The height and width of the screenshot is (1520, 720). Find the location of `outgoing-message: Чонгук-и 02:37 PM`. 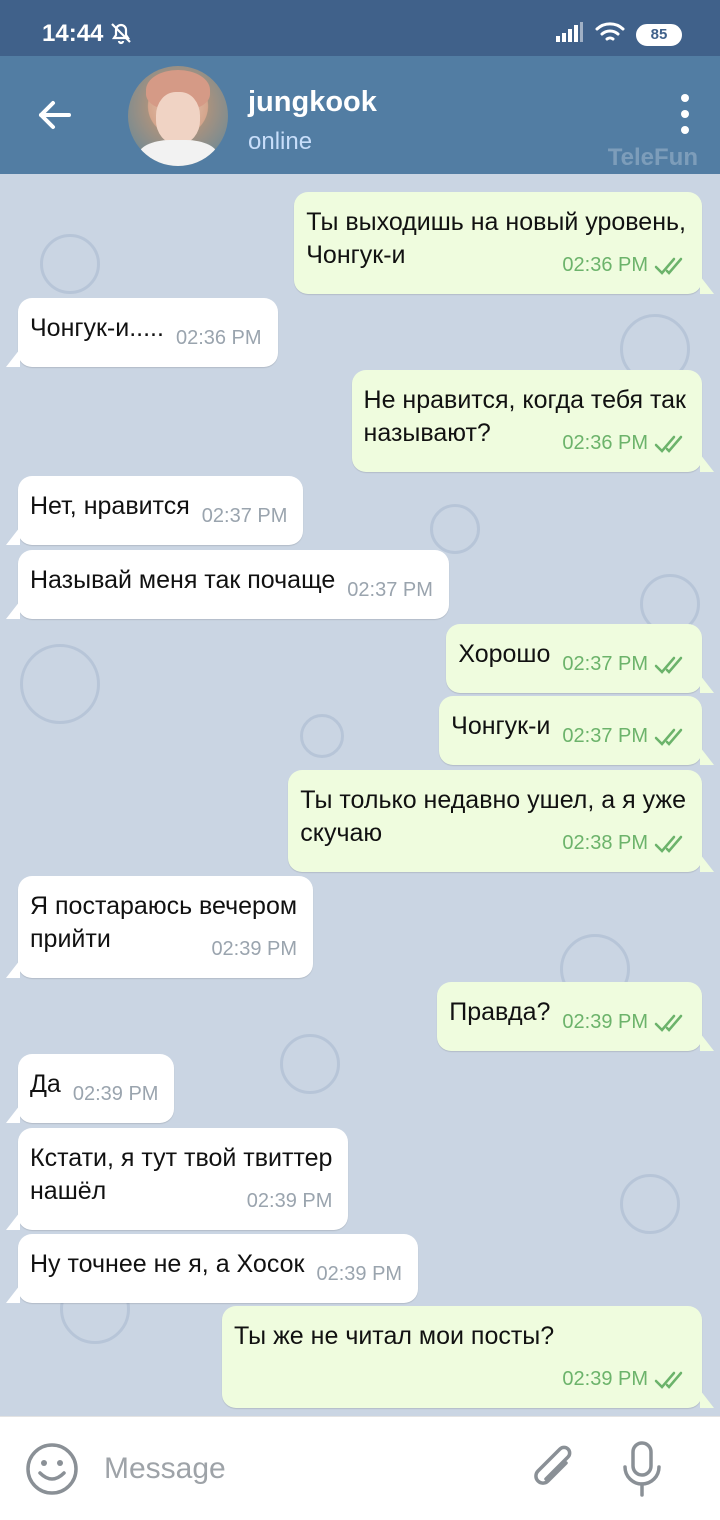

outgoing-message: Чонгук-и 02:37 PM is located at coordinates (576, 730).